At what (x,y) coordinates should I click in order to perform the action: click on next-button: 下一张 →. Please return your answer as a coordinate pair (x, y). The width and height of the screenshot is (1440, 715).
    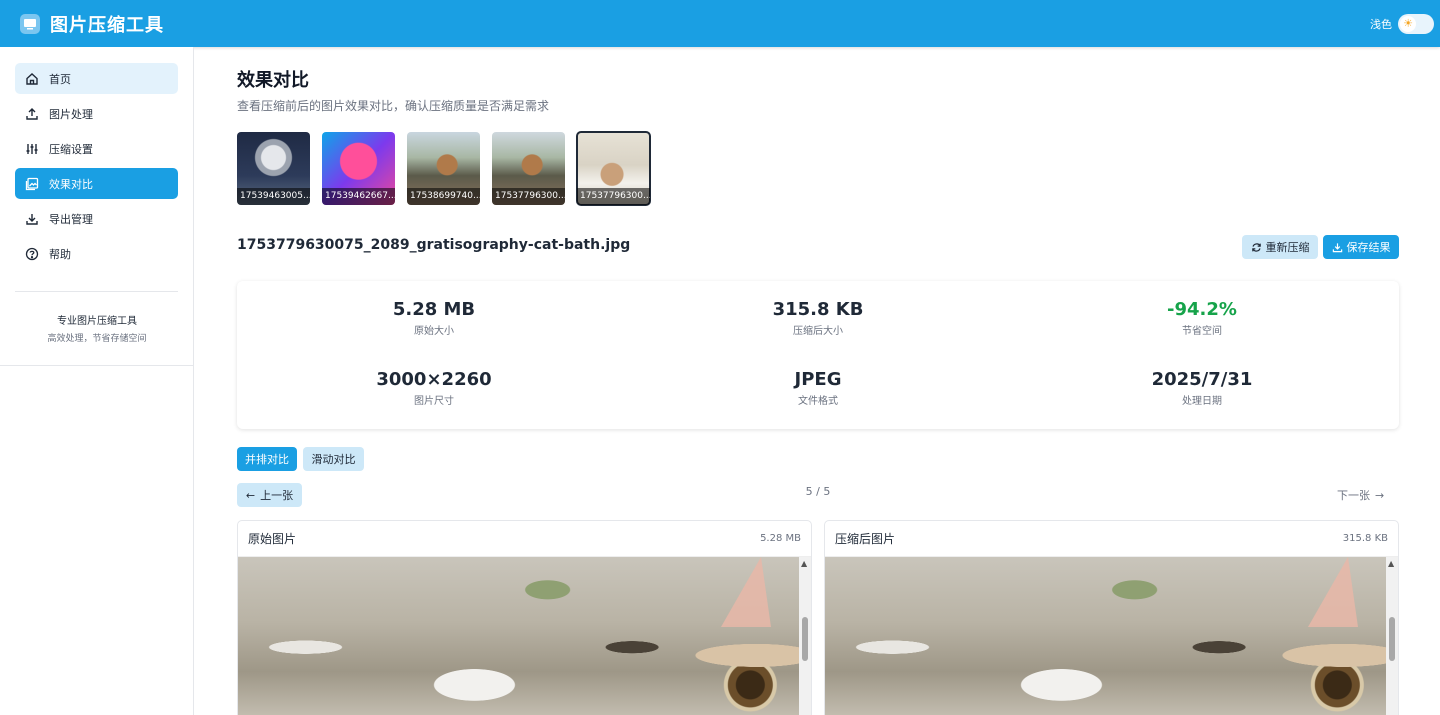
    Looking at the image, I should click on (1367, 495).